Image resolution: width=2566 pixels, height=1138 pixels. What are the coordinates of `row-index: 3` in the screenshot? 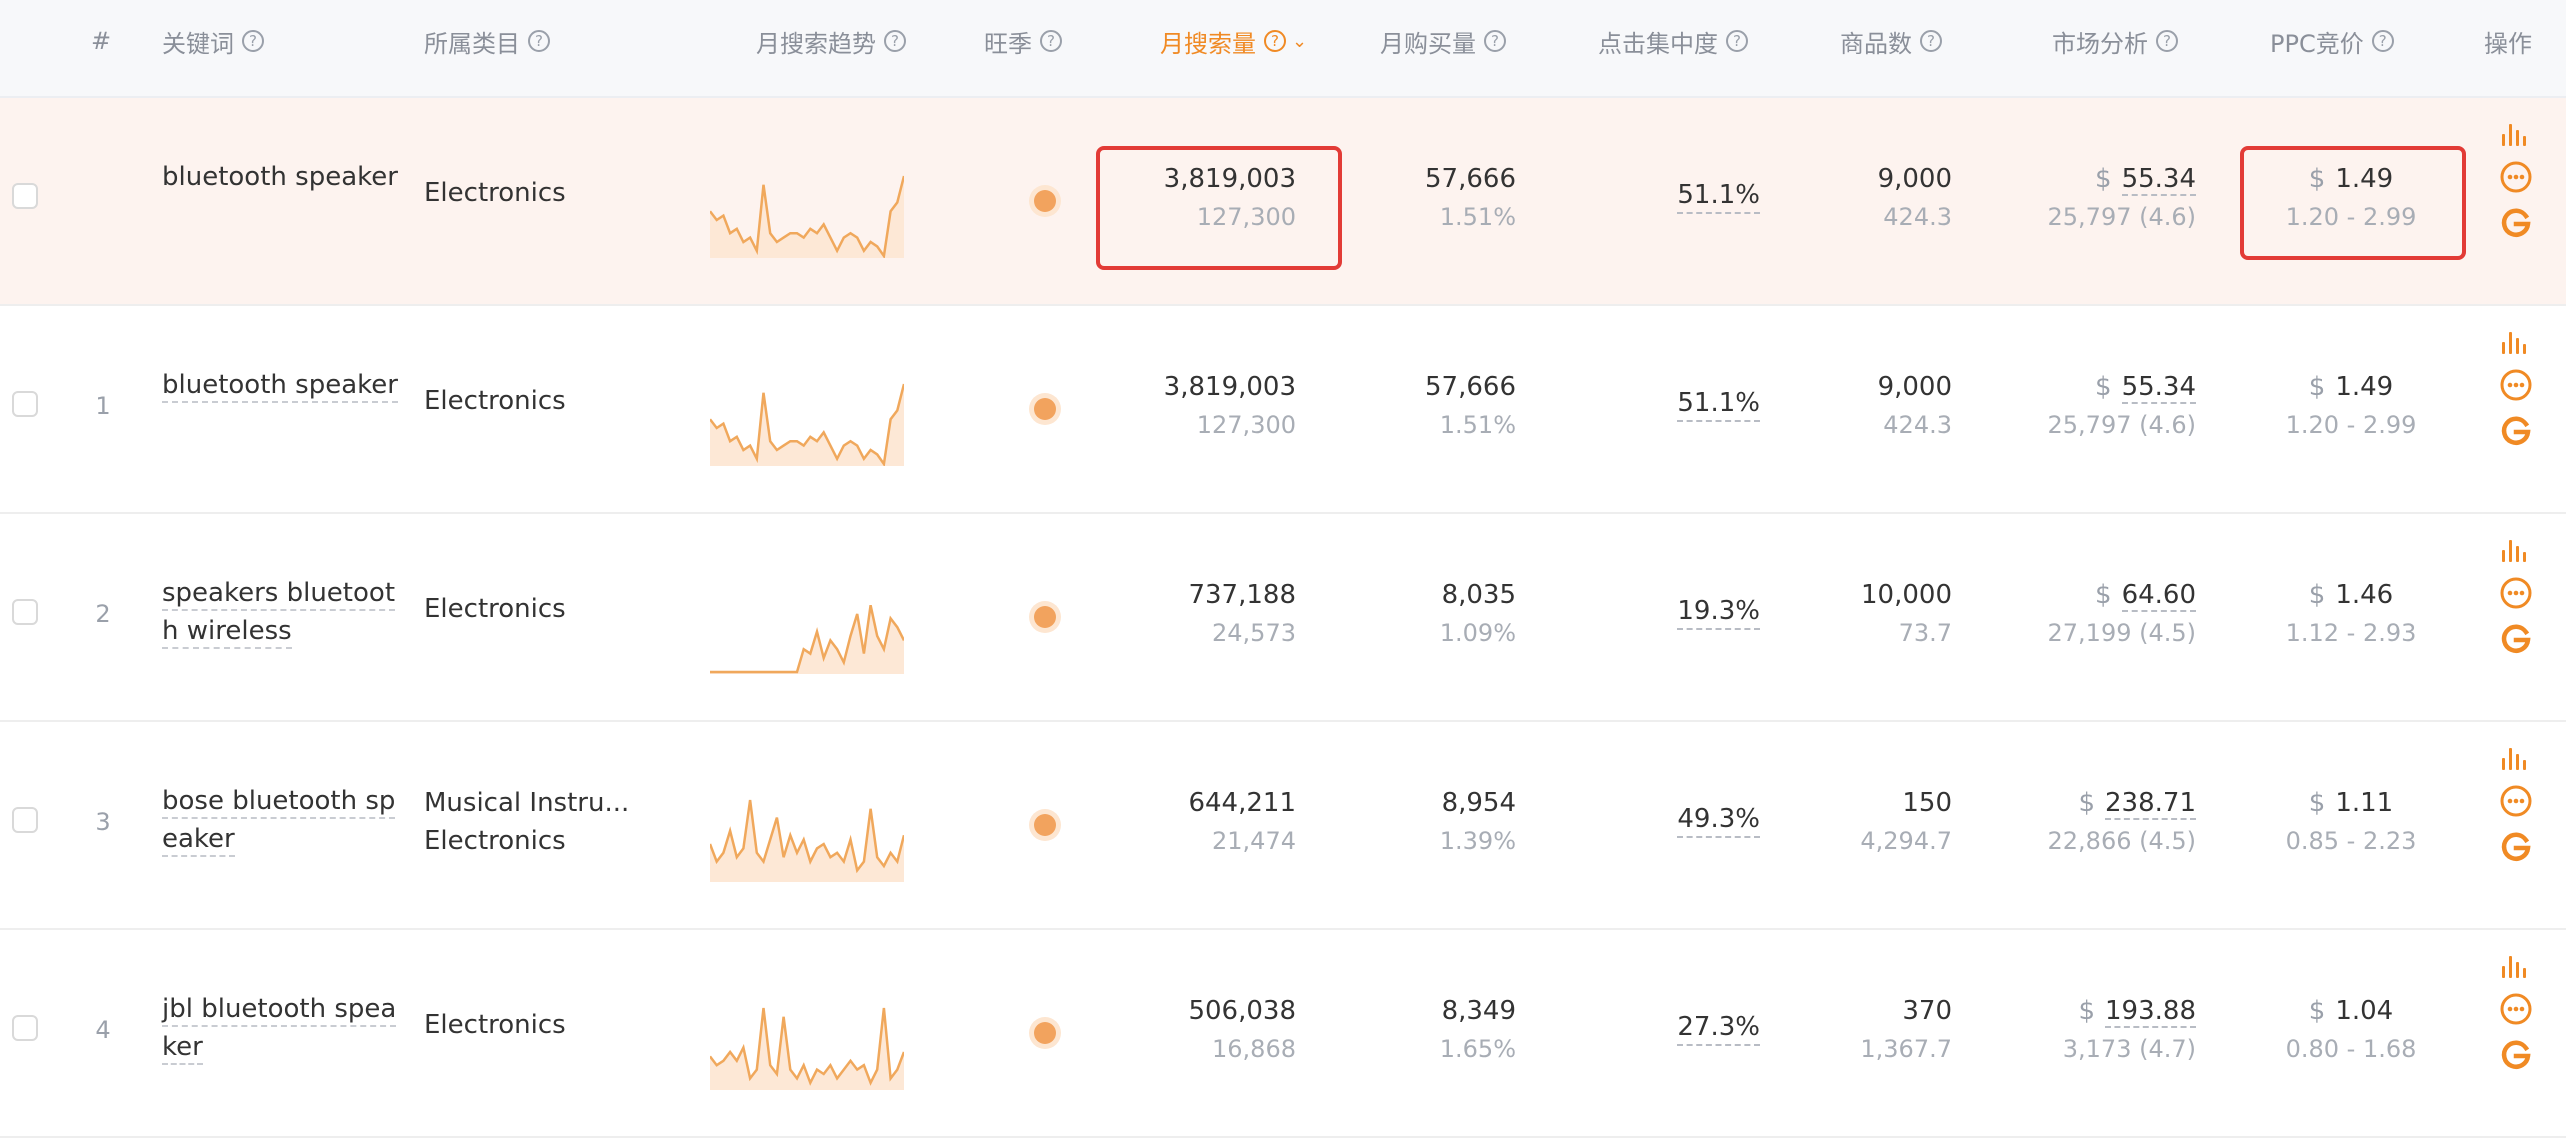 It's located at (103, 822).